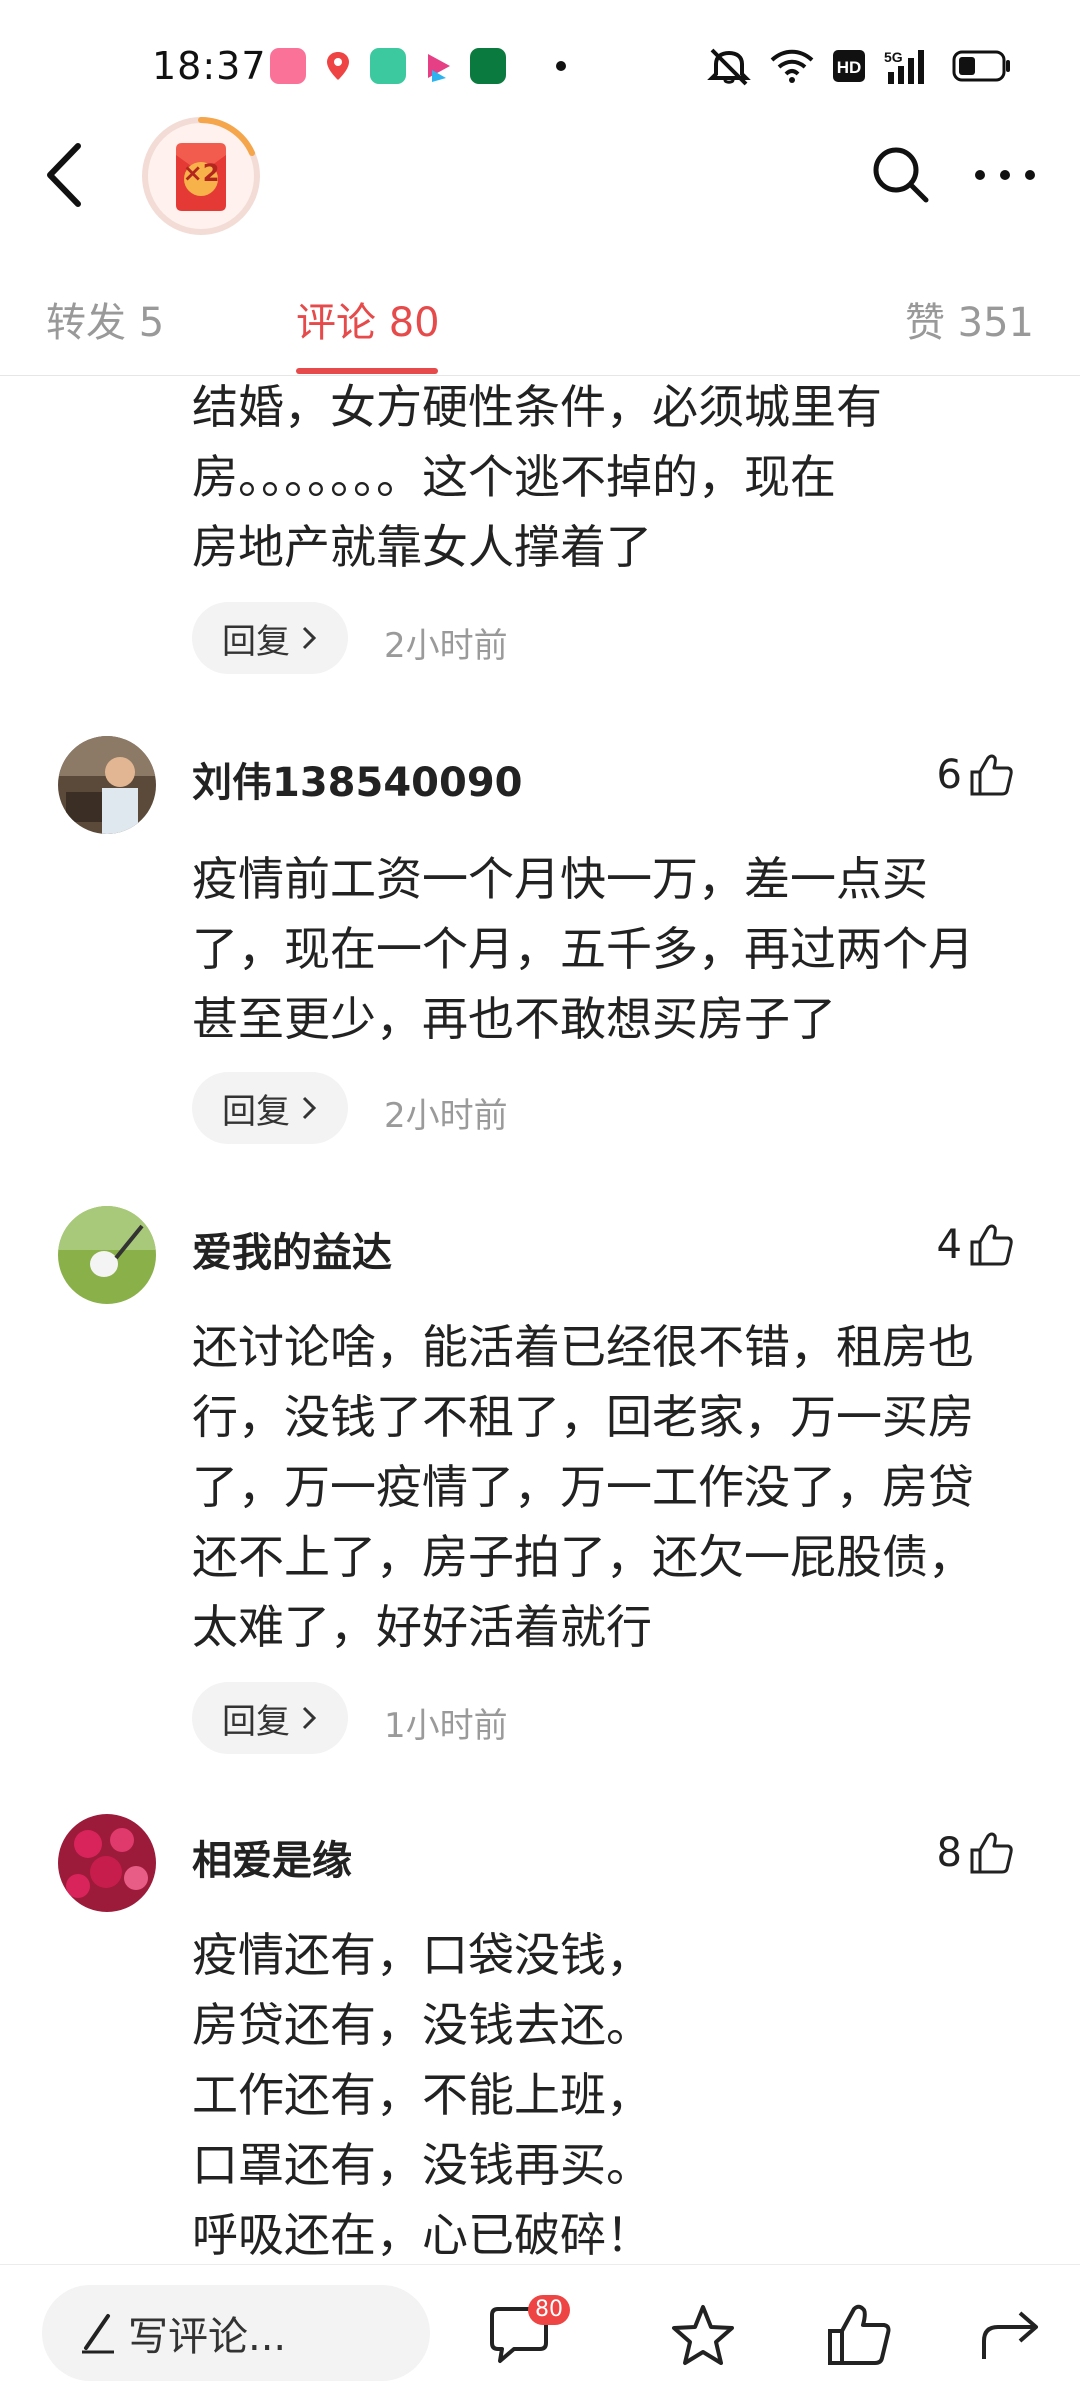 The width and height of the screenshot is (1080, 2400). What do you see at coordinates (368, 319) in the screenshot?
I see `tab-comments: 评论 80` at bounding box center [368, 319].